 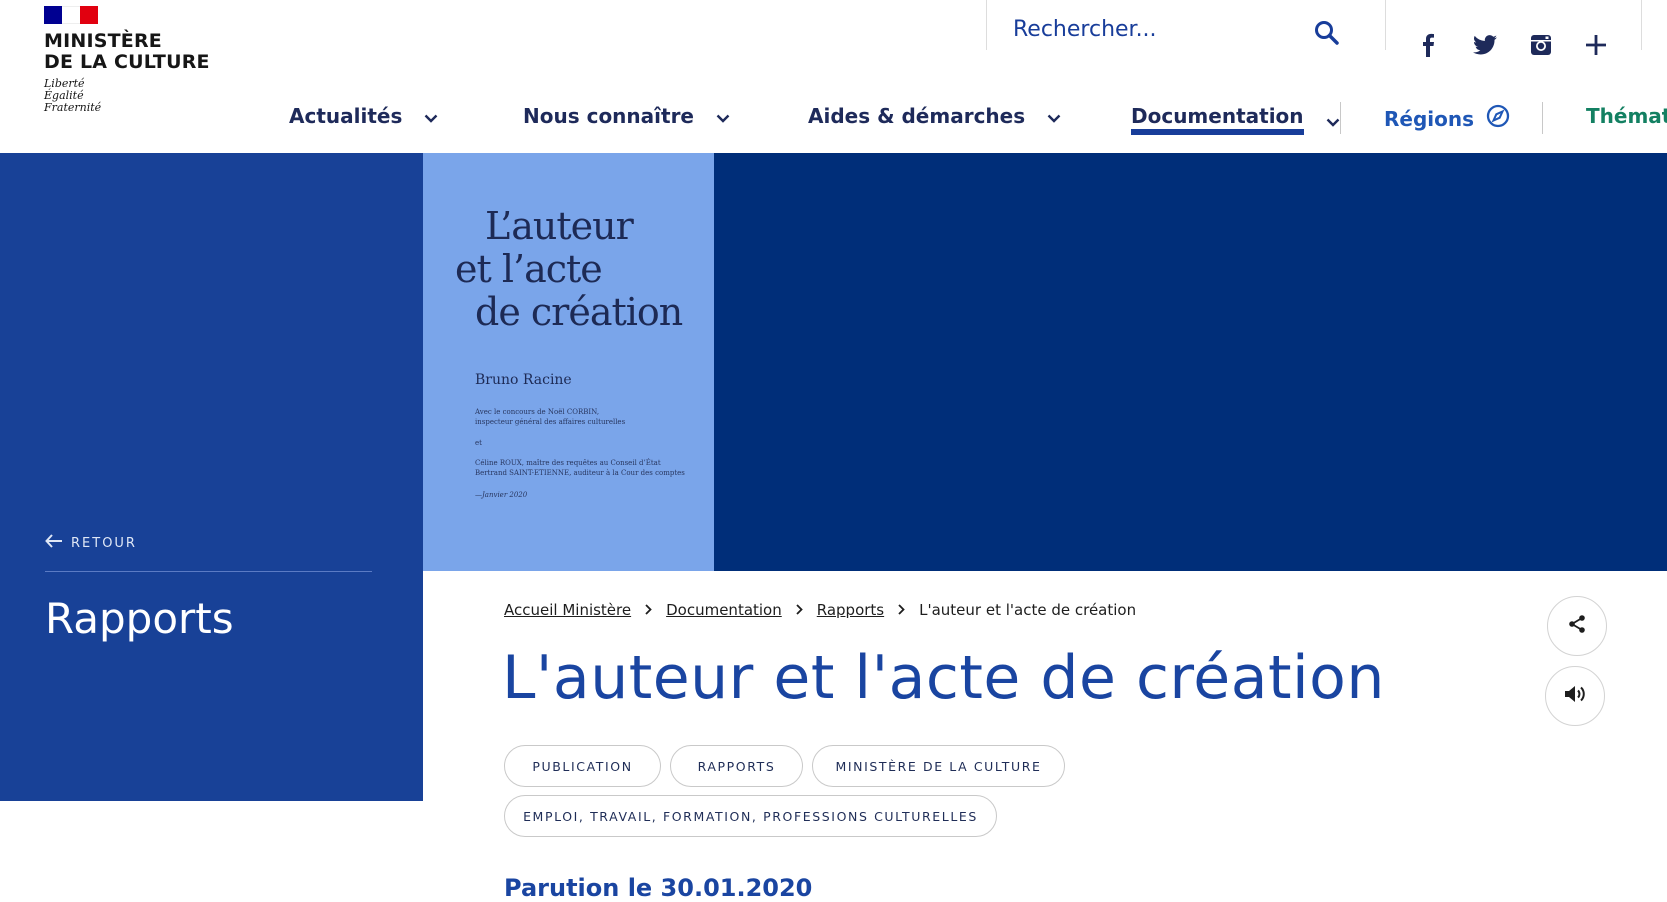 I want to click on nav-item-nous-connaitre: Nous connaître, so click(x=626, y=116).